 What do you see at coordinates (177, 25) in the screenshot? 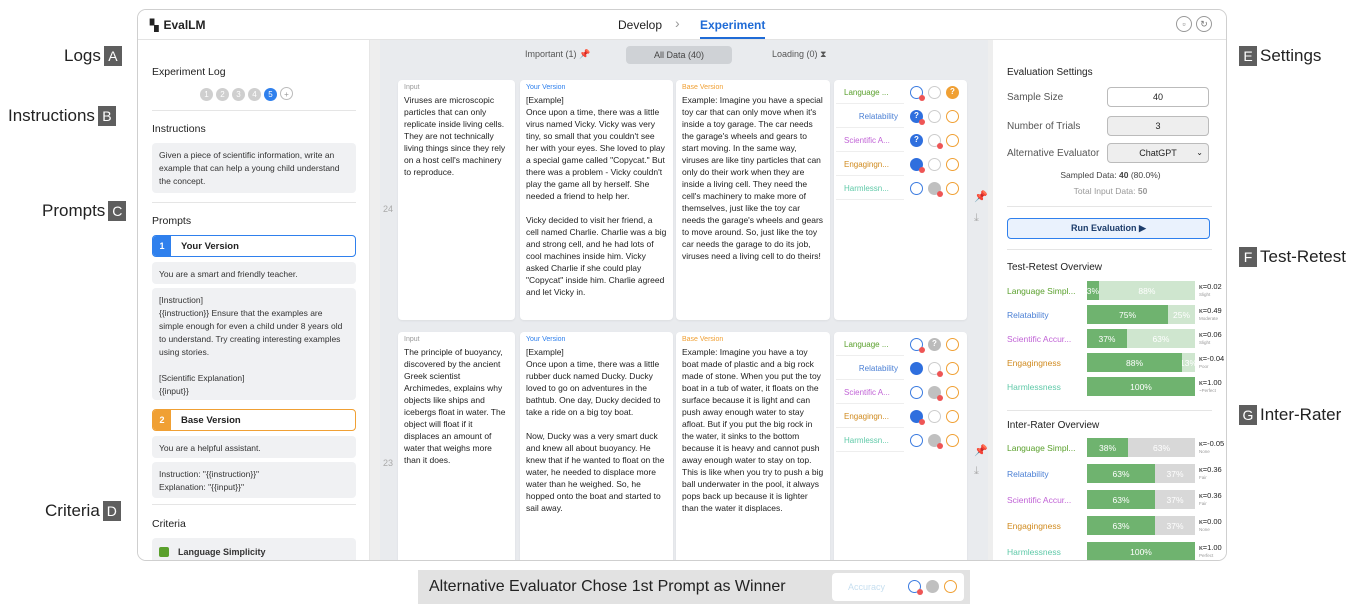
I see `app-logo: ▚ EvalLM` at bounding box center [177, 25].